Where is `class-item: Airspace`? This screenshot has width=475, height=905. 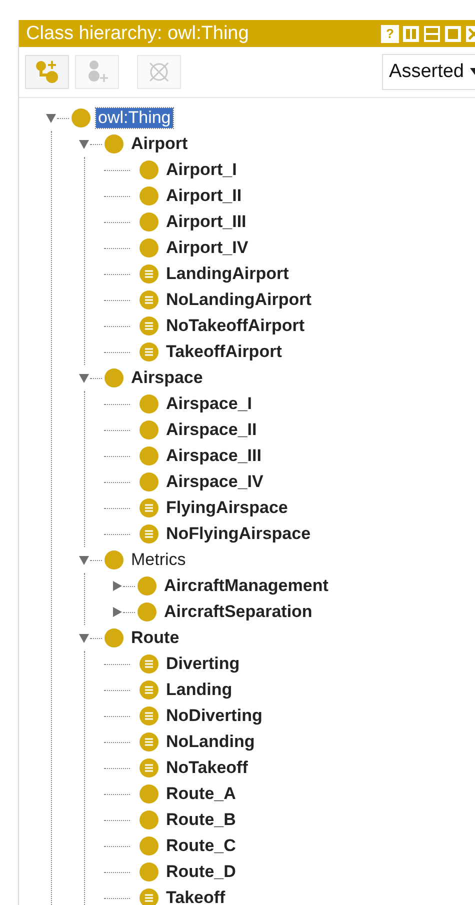
class-item: Airspace is located at coordinates (167, 378).